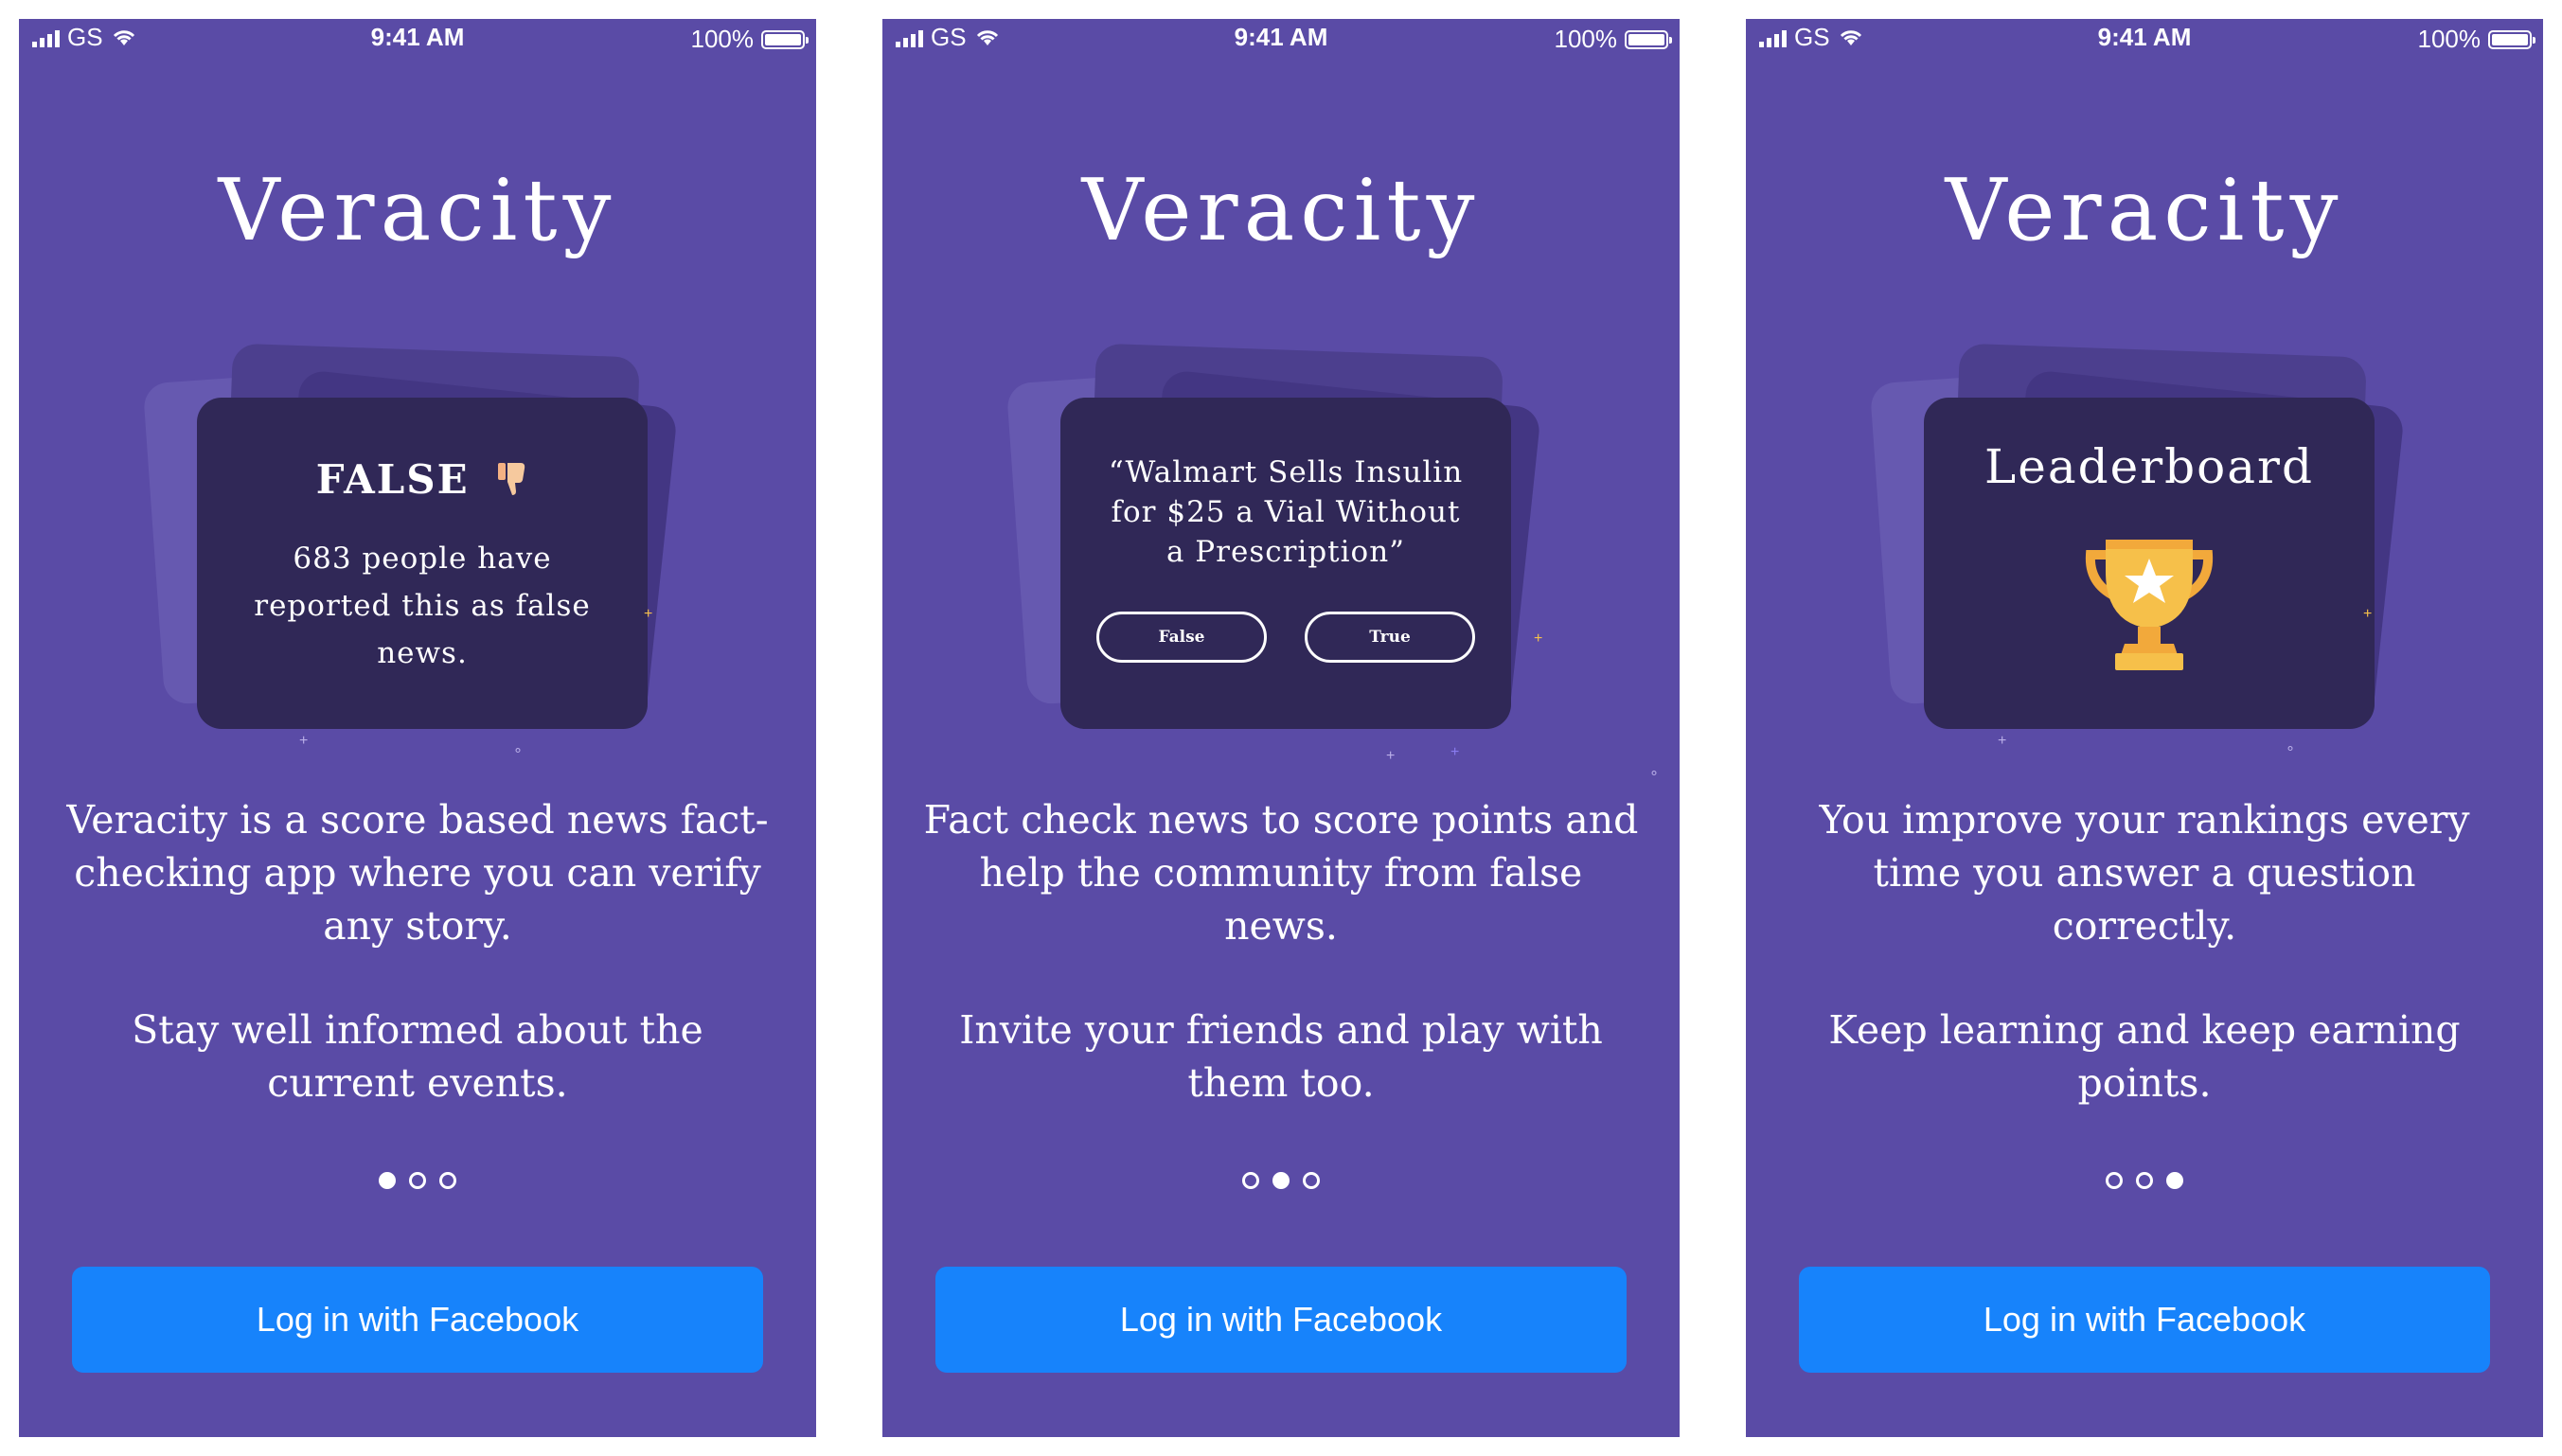  Describe the element at coordinates (1181, 637) in the screenshot. I see `false-answer-button: False` at that location.